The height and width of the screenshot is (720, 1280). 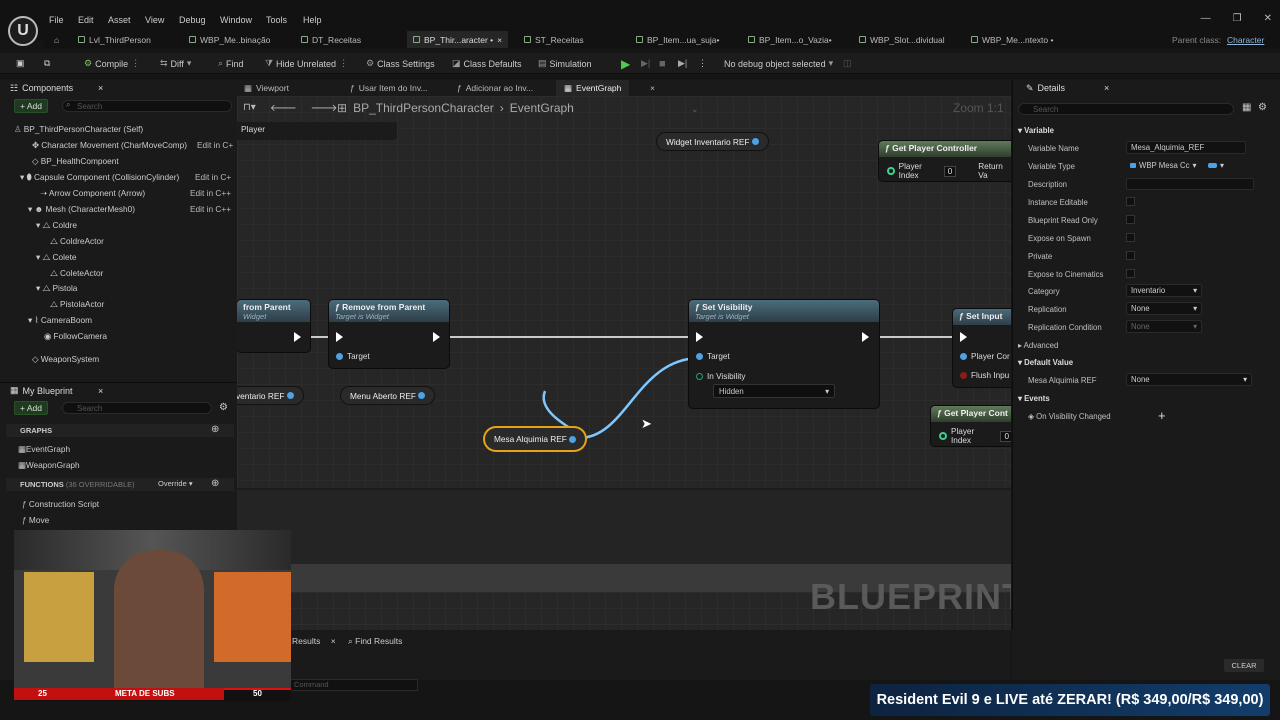 What do you see at coordinates (20, 63) in the screenshot?
I see `save-icon: ▣` at bounding box center [20, 63].